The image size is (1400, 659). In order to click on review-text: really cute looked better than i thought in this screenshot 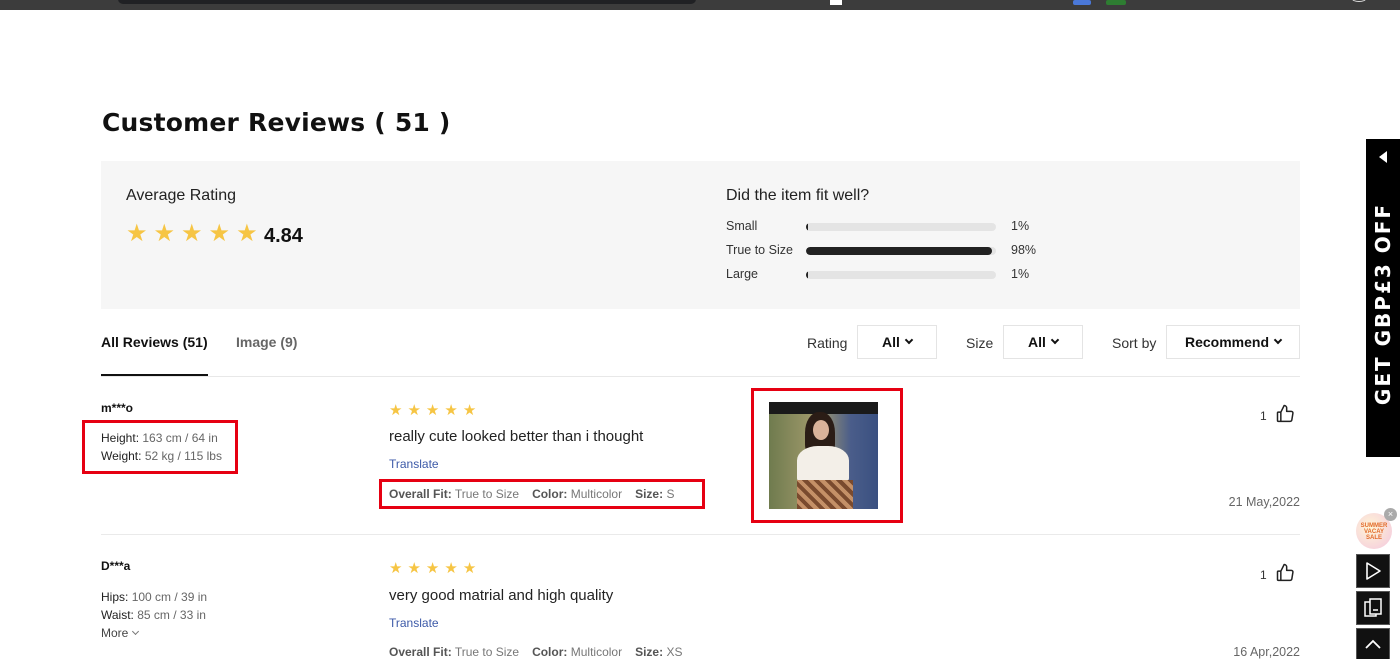, I will do `click(516, 436)`.